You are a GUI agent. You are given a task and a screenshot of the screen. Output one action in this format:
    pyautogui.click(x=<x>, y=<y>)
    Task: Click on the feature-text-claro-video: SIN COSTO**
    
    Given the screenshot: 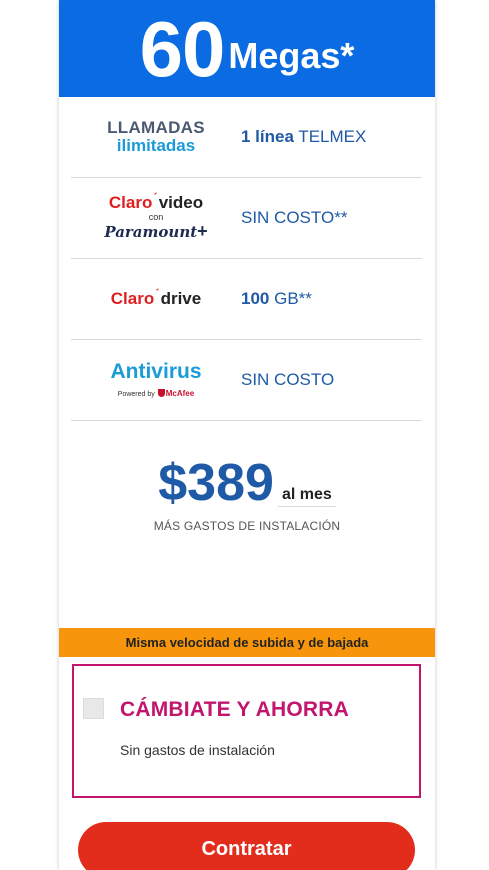 What is the action you would take?
    pyautogui.click(x=294, y=218)
    